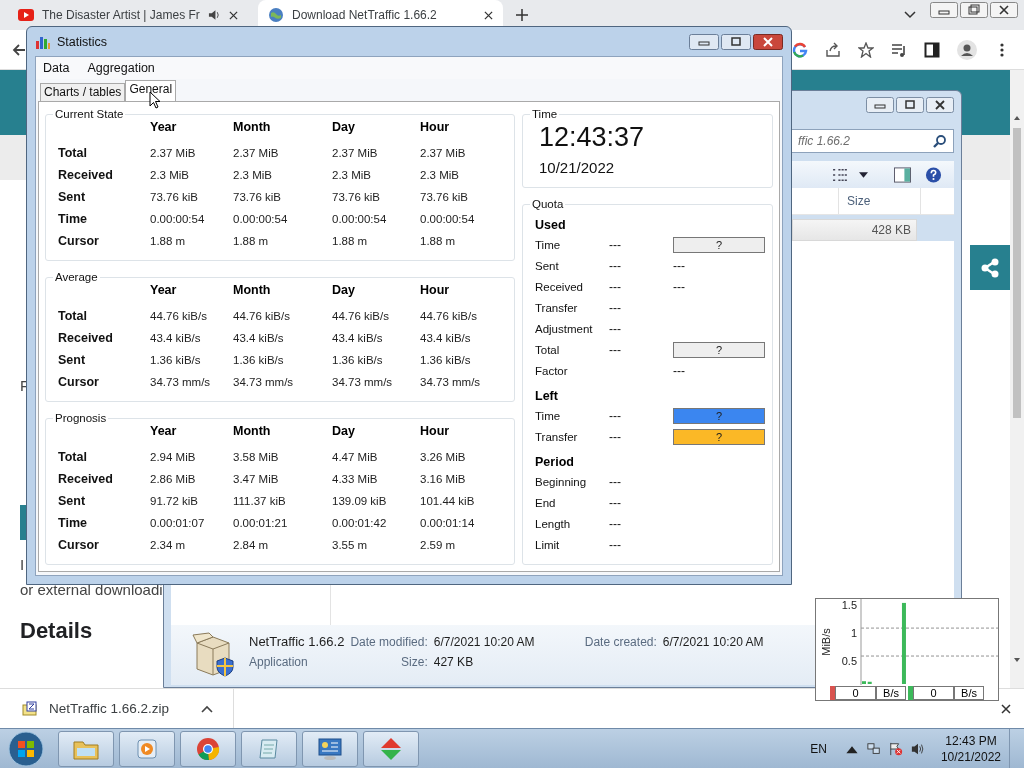  What do you see at coordinates (207, 708) in the screenshot?
I see `caret-up-icon` at bounding box center [207, 708].